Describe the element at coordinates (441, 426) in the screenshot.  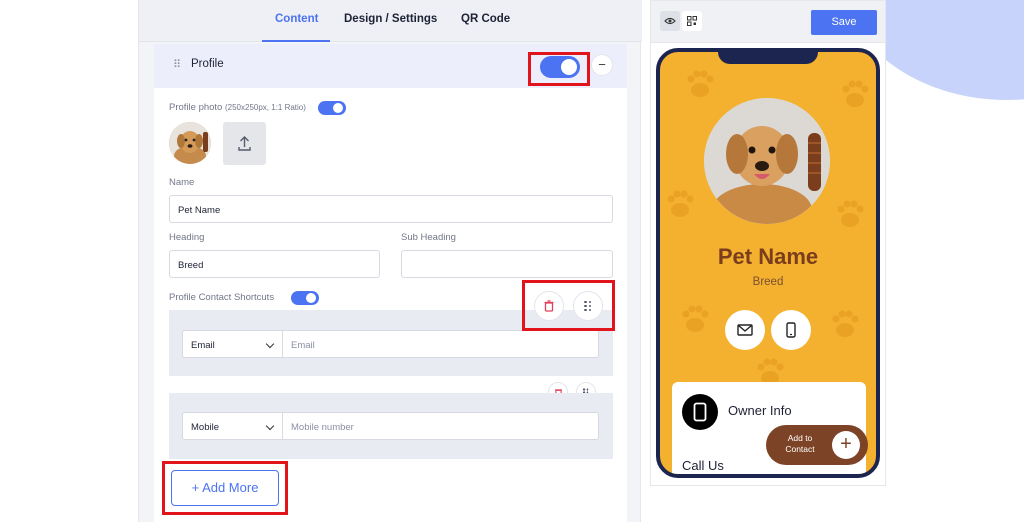
I see `mobile-field: Mobile number` at that location.